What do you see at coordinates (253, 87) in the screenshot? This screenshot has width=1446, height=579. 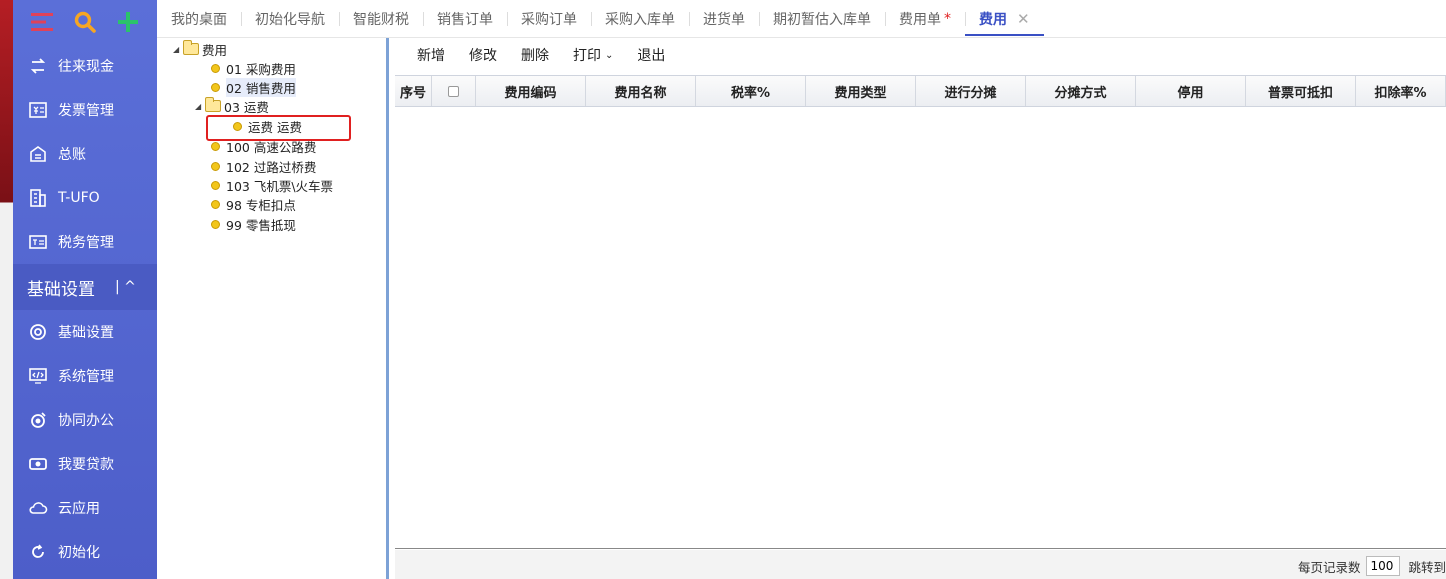 I see `tree-node: 02 销售费用` at bounding box center [253, 87].